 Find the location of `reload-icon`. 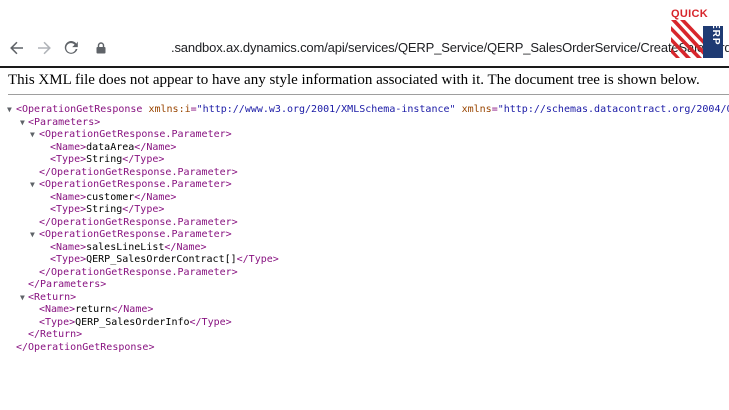

reload-icon is located at coordinates (71, 47).